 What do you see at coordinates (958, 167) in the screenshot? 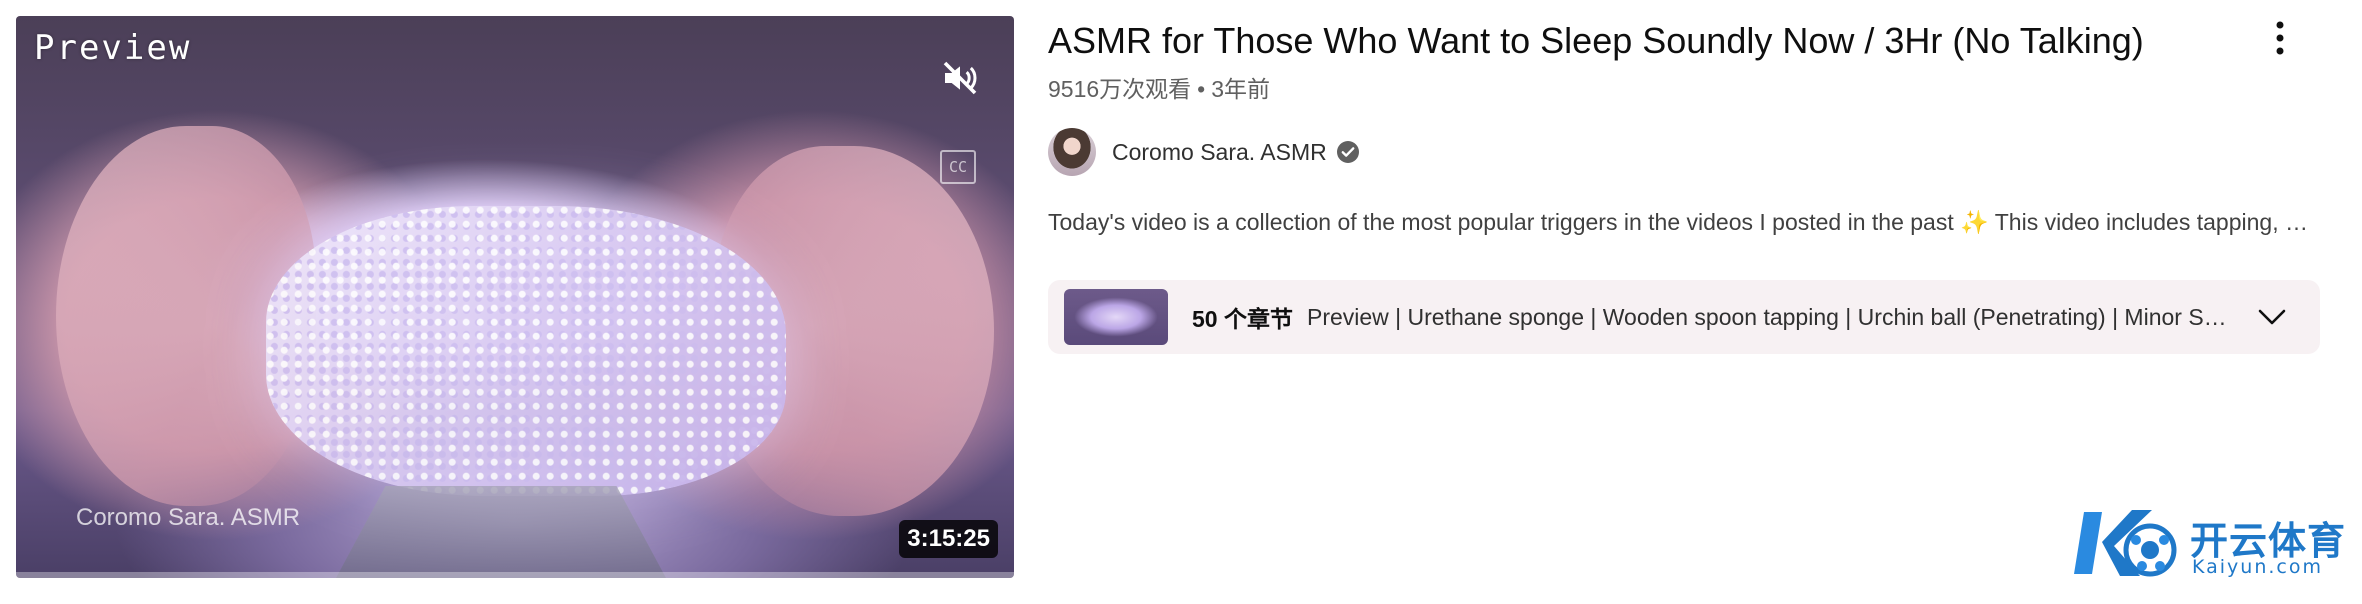
I see `closed-captions-button: CC` at bounding box center [958, 167].